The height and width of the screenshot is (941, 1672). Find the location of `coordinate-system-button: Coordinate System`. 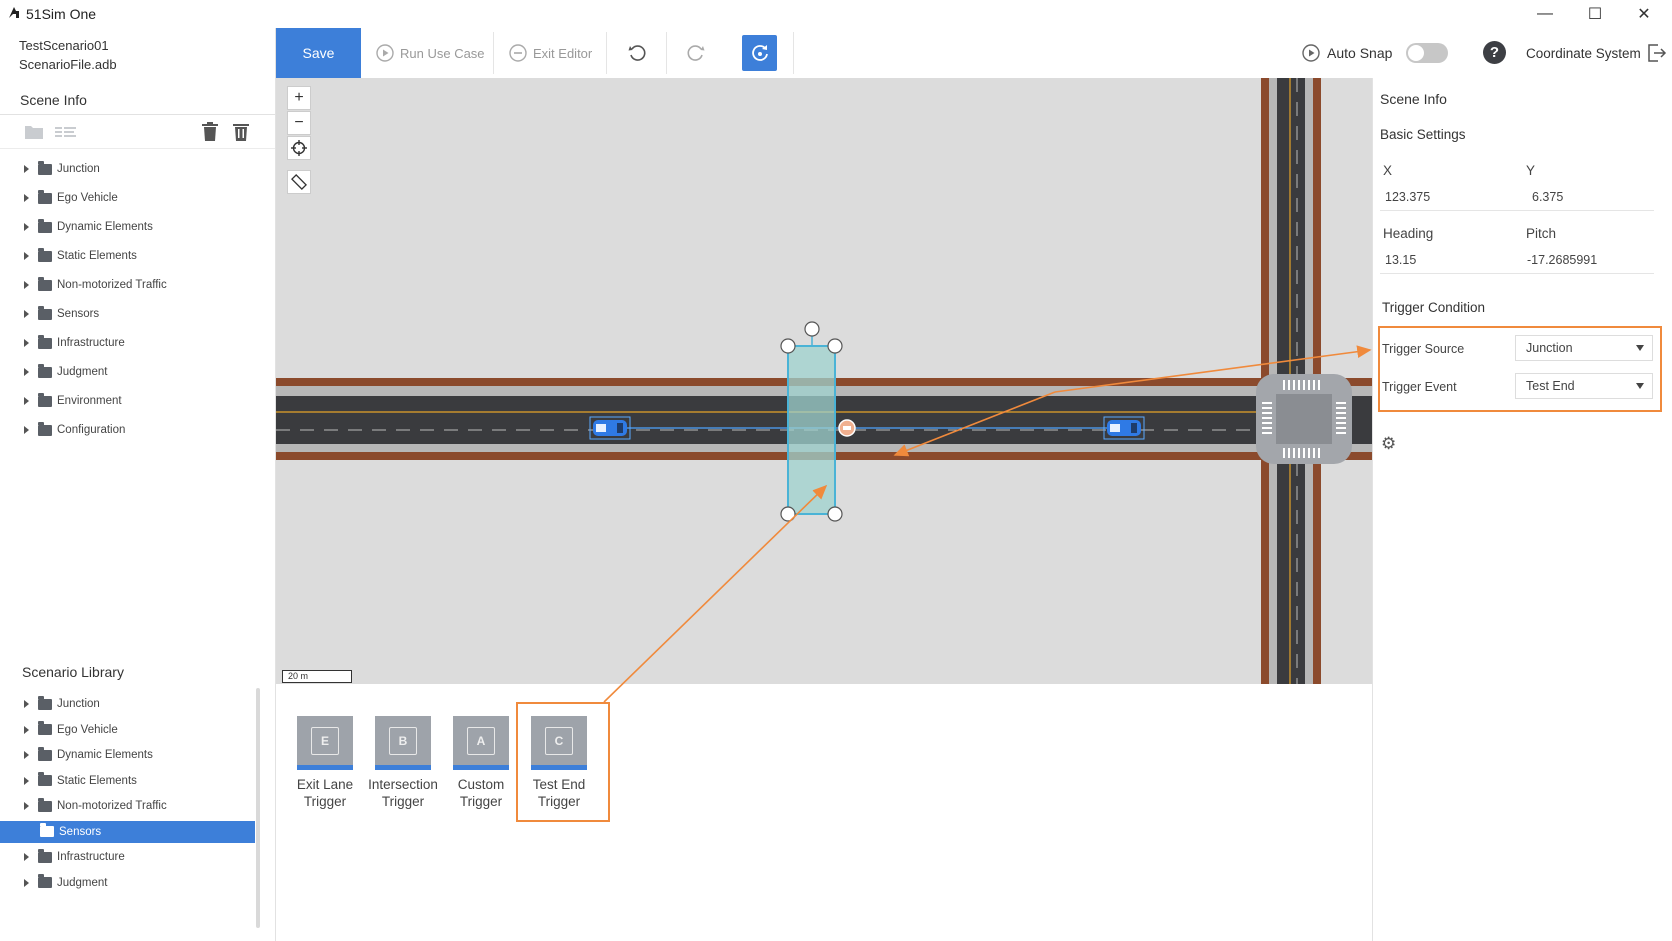

coordinate-system-button: Coordinate System is located at coordinates (1596, 53).